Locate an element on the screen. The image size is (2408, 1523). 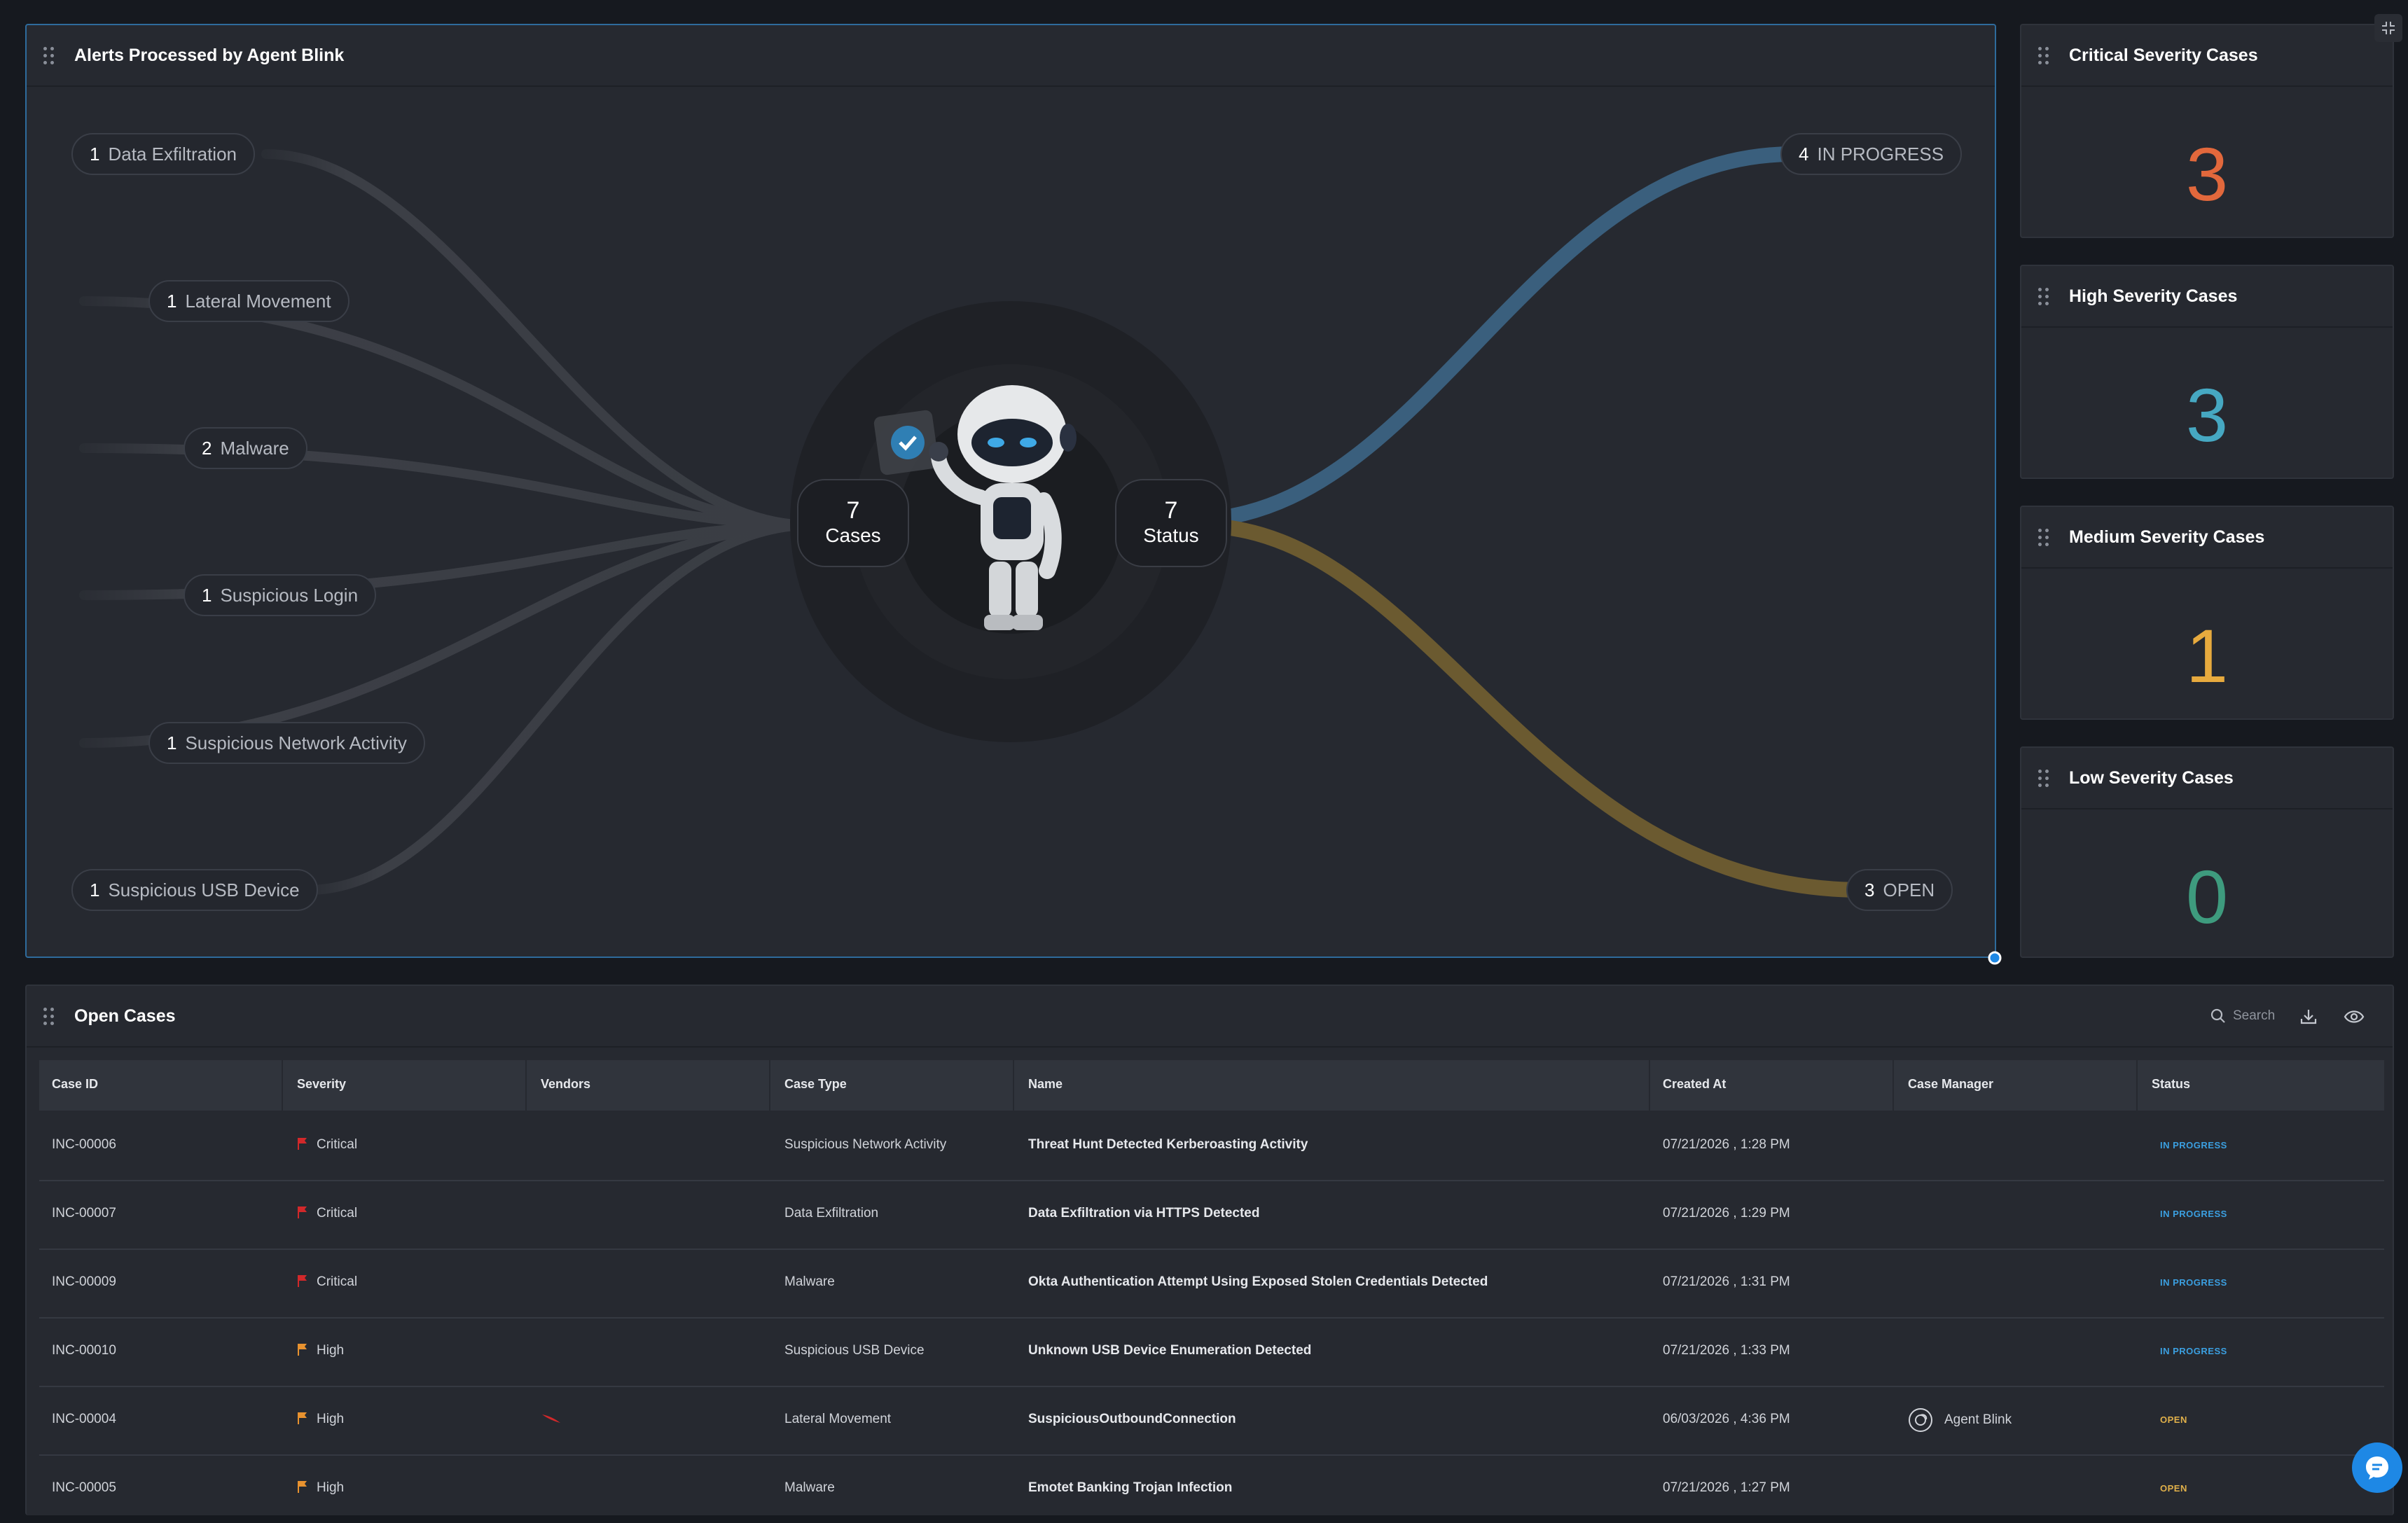
medium-severity-card: Medium Severity Cases 1 is located at coordinates (2207, 613).